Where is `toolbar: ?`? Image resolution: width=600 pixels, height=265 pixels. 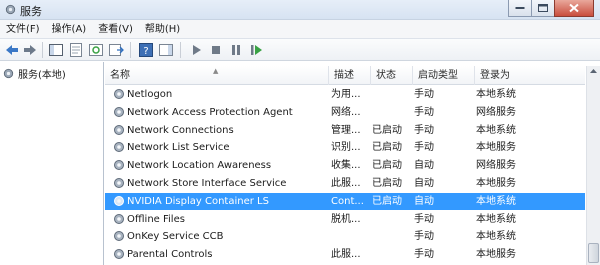 toolbar: ? is located at coordinates (300, 50).